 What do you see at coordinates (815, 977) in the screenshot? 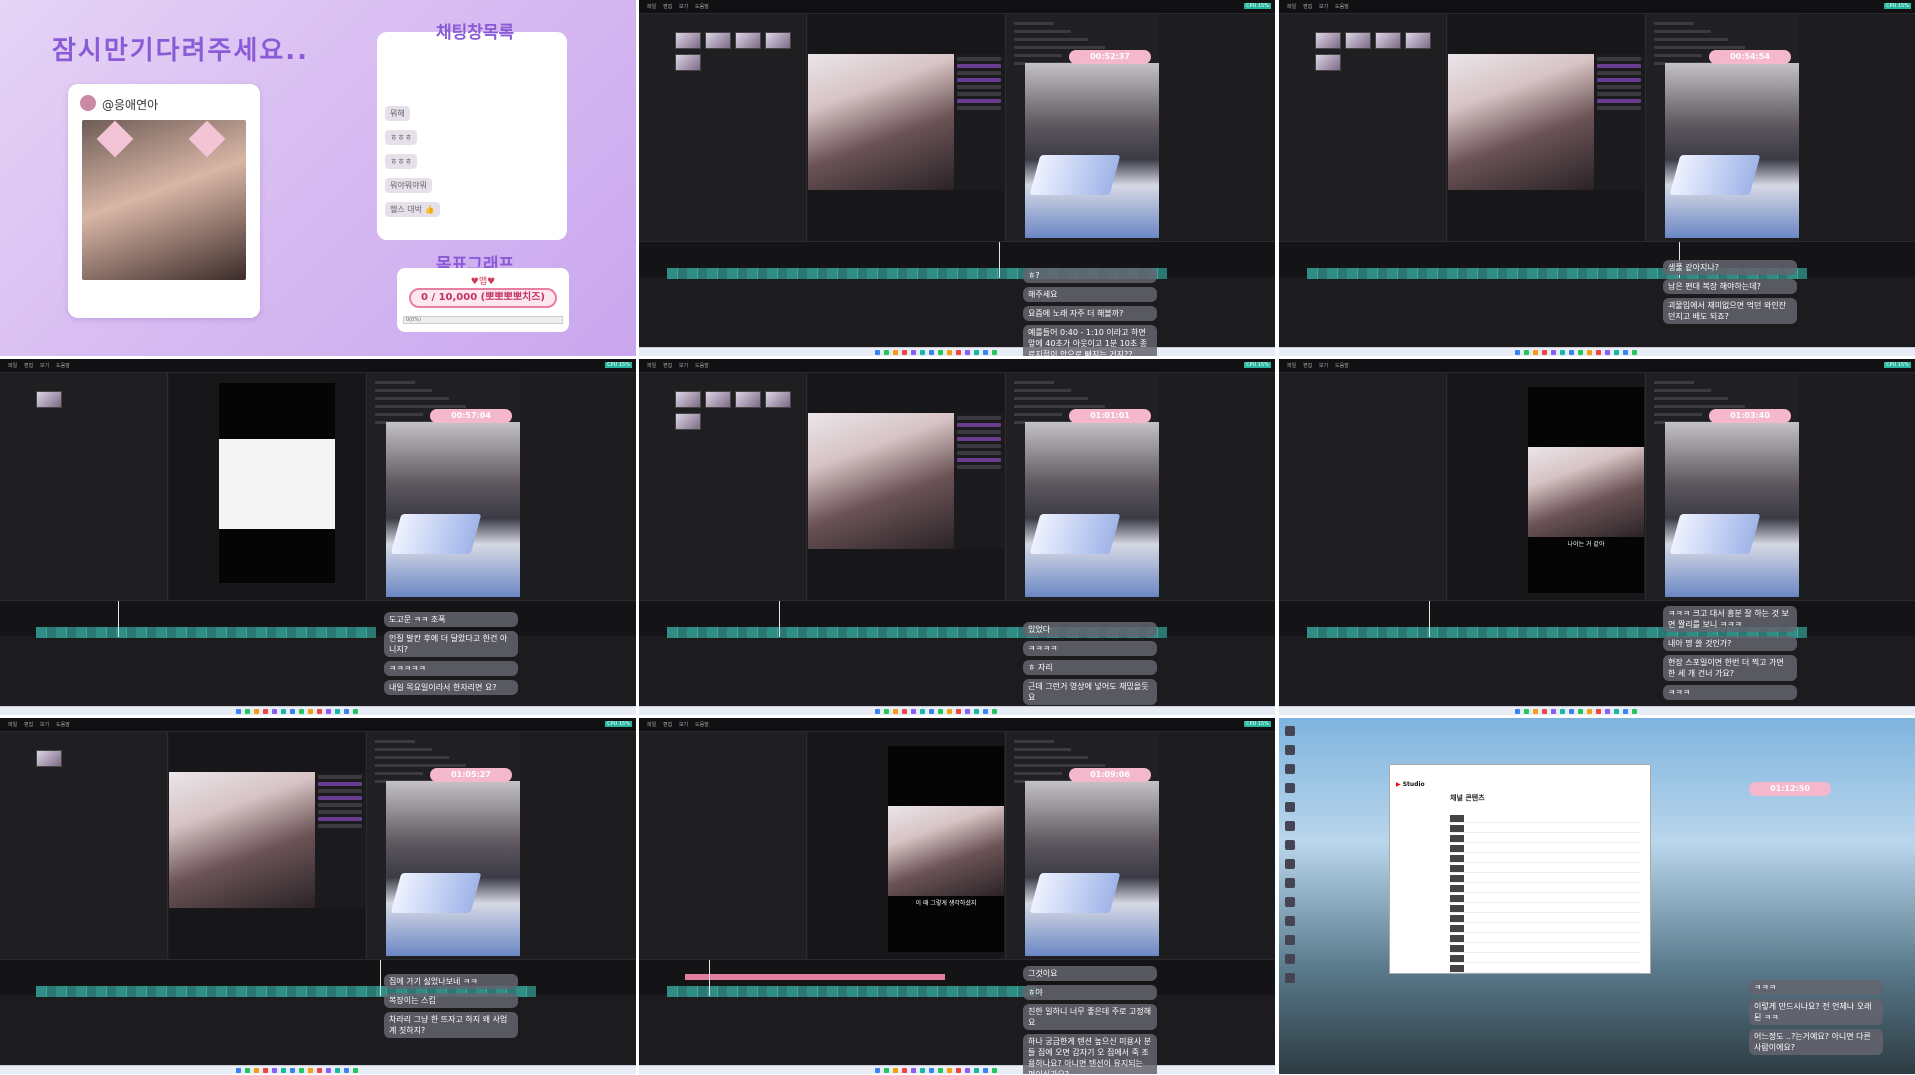
I see `timeline-audio-track` at bounding box center [815, 977].